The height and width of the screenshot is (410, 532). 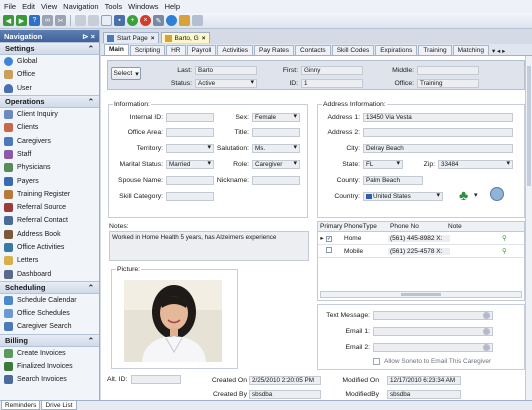 What do you see at coordinates (470, 50) in the screenshot?
I see `tab-matching: Matching` at bounding box center [470, 50].